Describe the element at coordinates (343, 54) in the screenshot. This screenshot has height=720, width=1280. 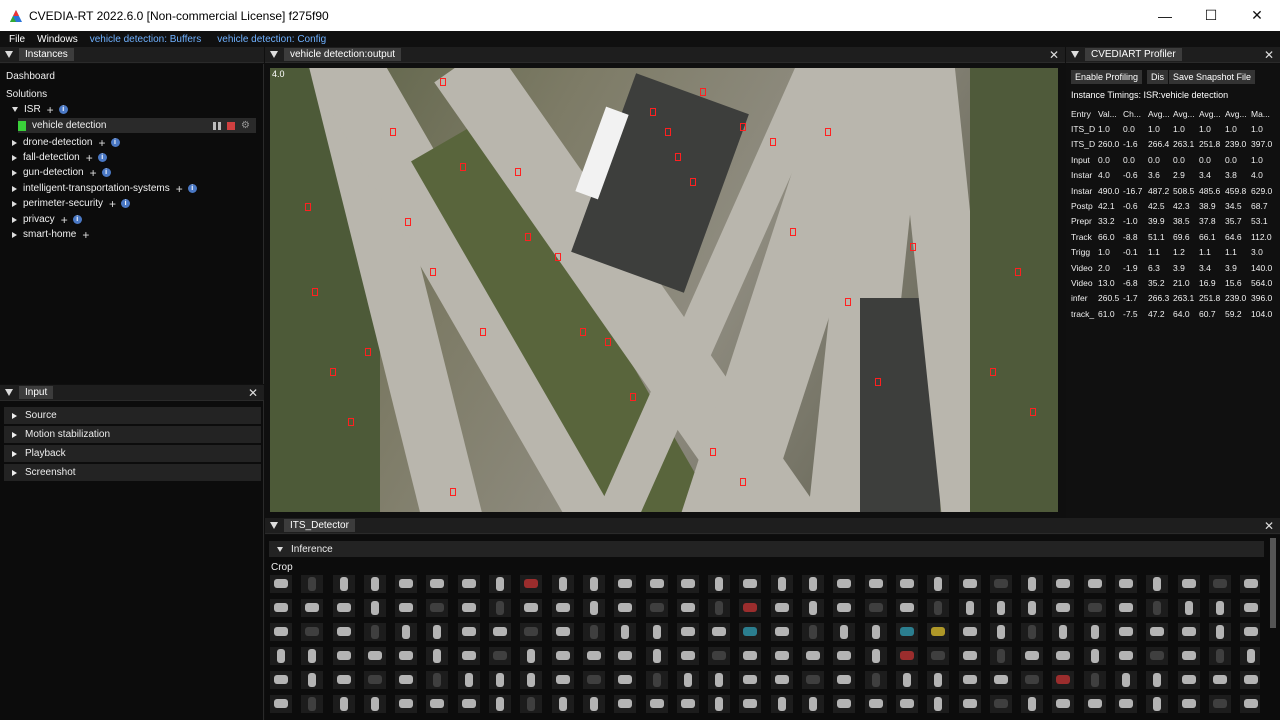
I see `tab-vehicle-output: vehicle detection:output` at that location.